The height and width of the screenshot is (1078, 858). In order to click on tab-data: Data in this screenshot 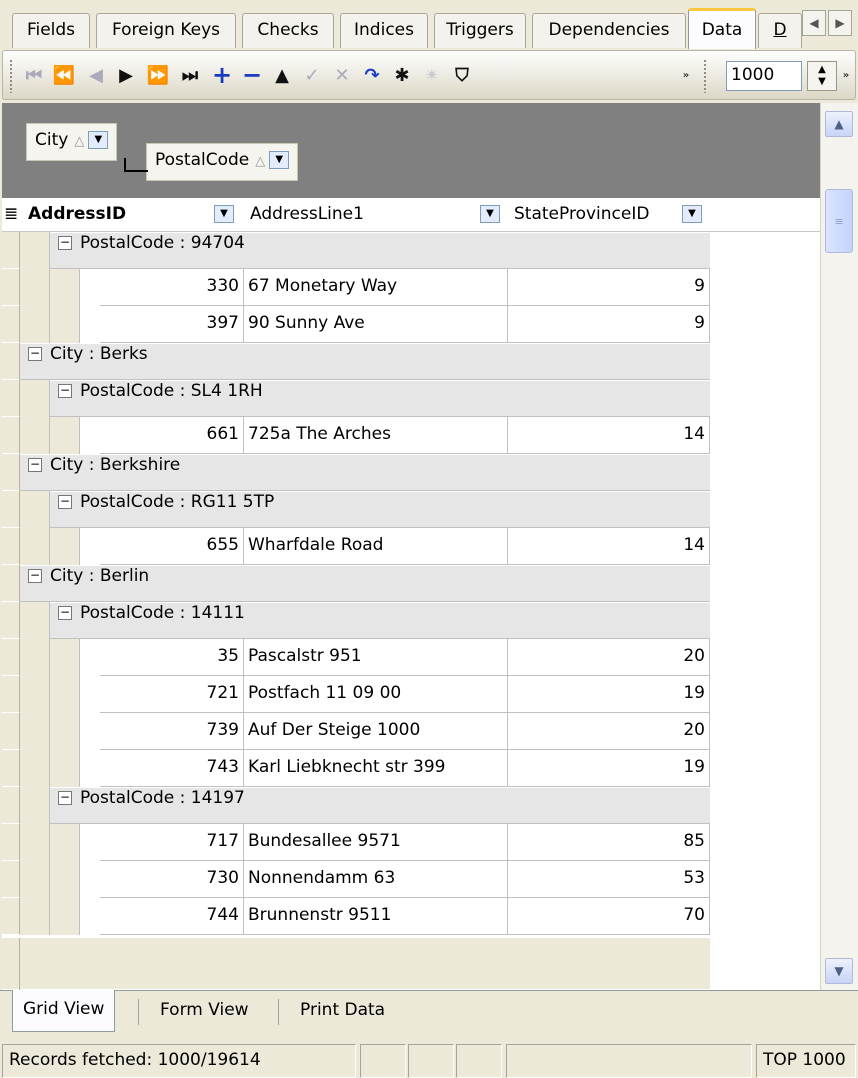, I will do `click(722, 28)`.